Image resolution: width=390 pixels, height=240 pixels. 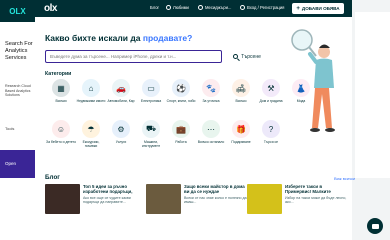 I want to click on category-label: Всички, so click(x=61, y=101).